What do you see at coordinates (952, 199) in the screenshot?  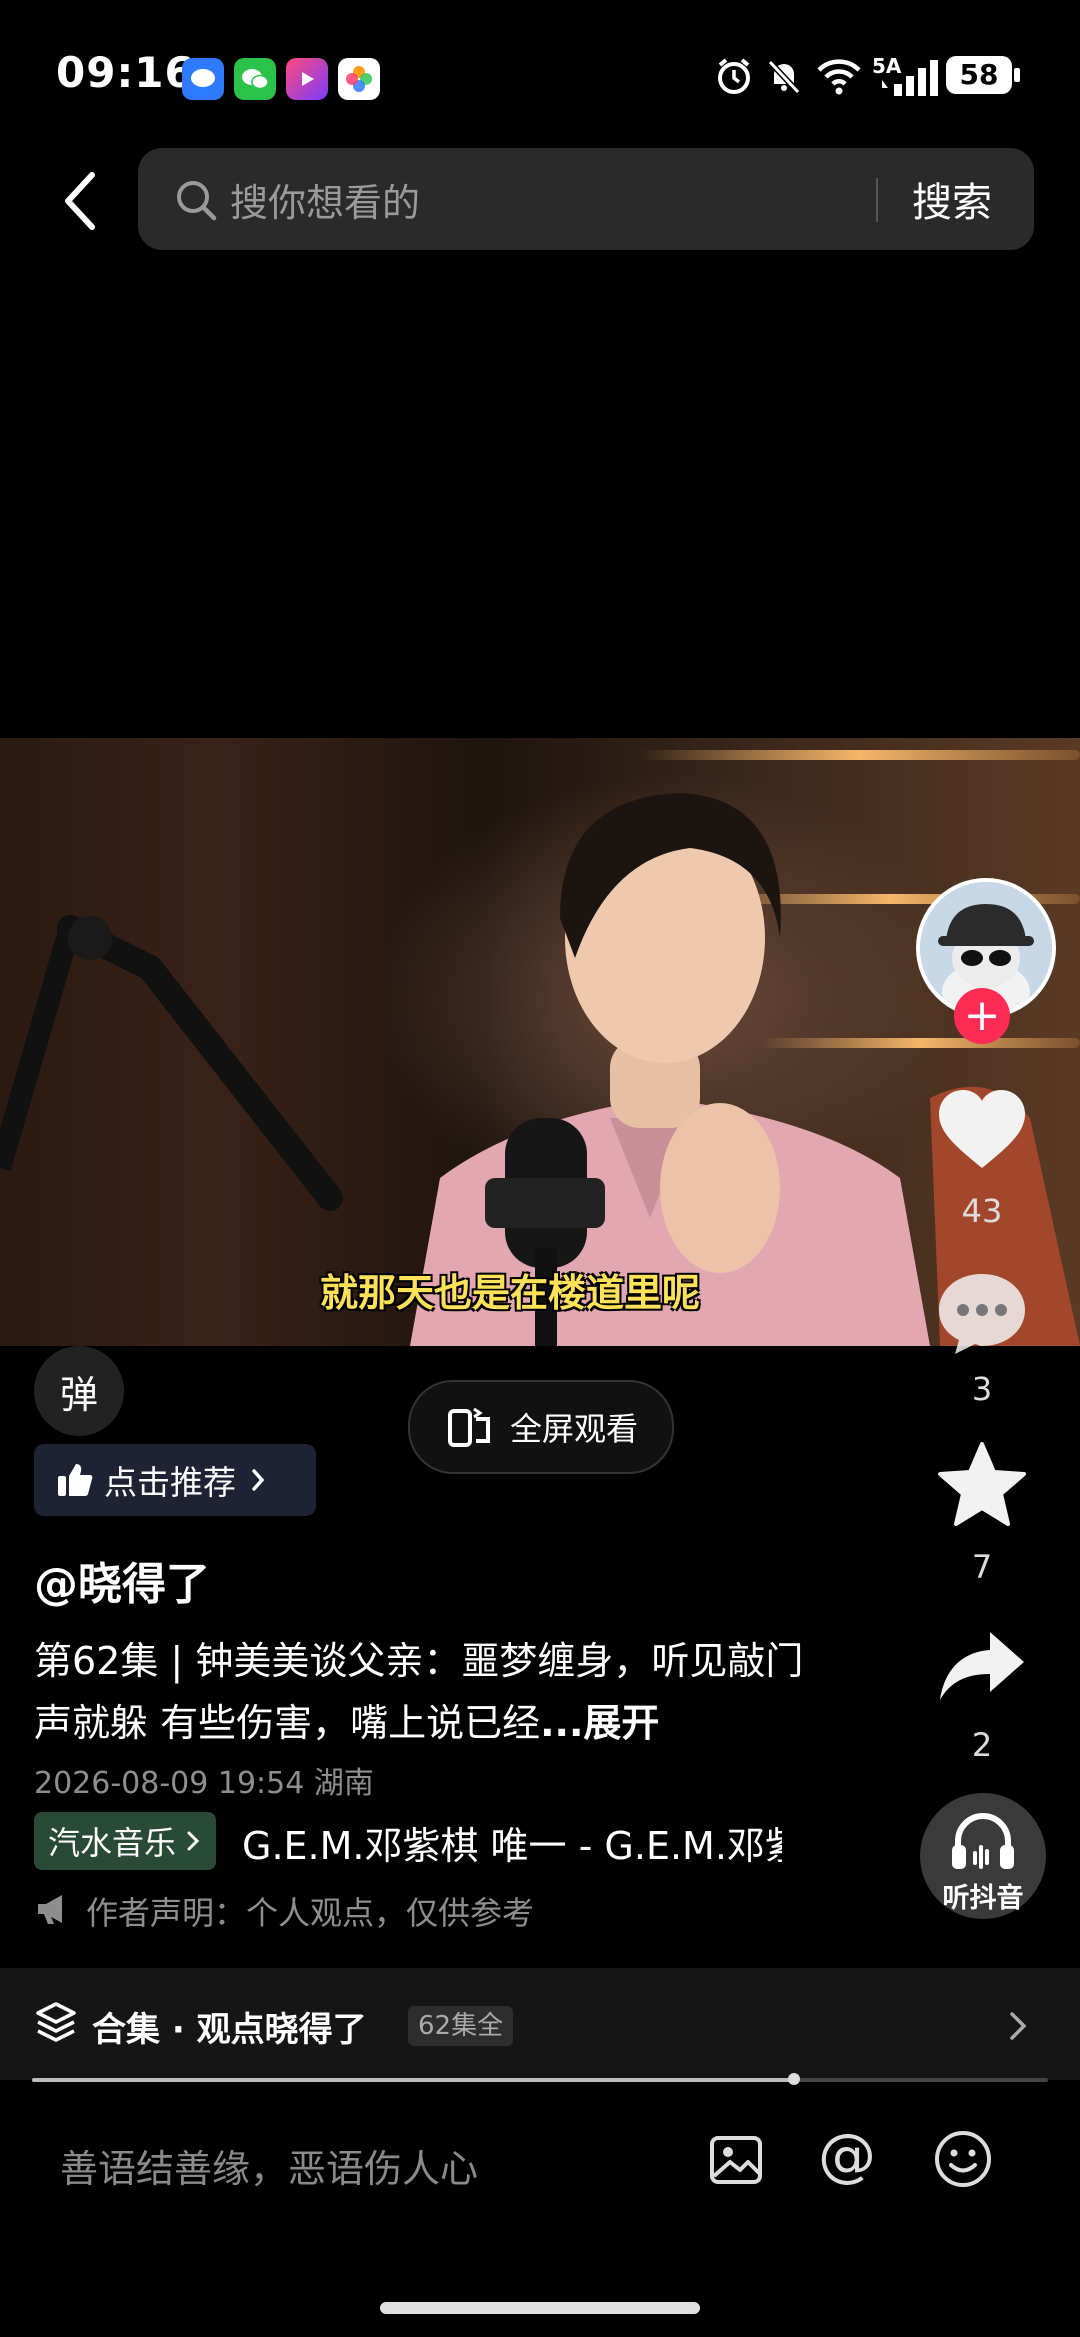 I see `search-button: 搜索` at bounding box center [952, 199].